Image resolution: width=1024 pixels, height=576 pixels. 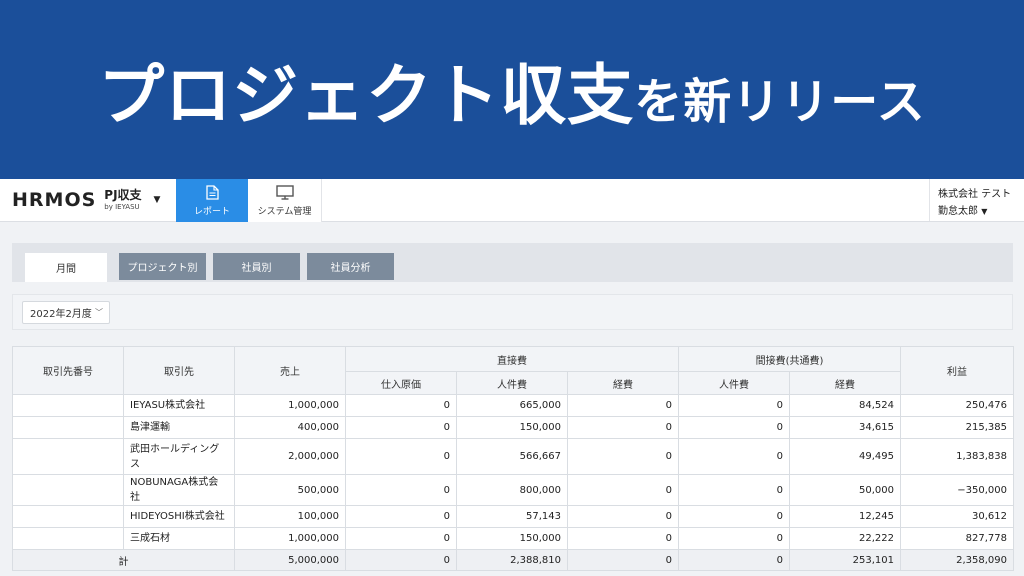 I want to click on user-menu: 株式会社 テスト 勤怠太郎 ▼, so click(x=976, y=200).